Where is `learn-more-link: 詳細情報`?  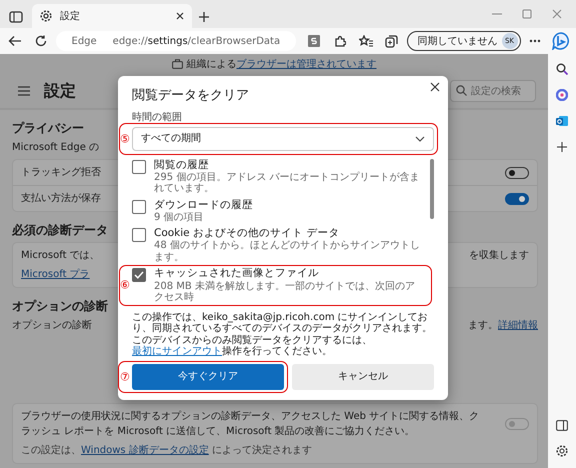
learn-more-link: 詳細情報 is located at coordinates (518, 325).